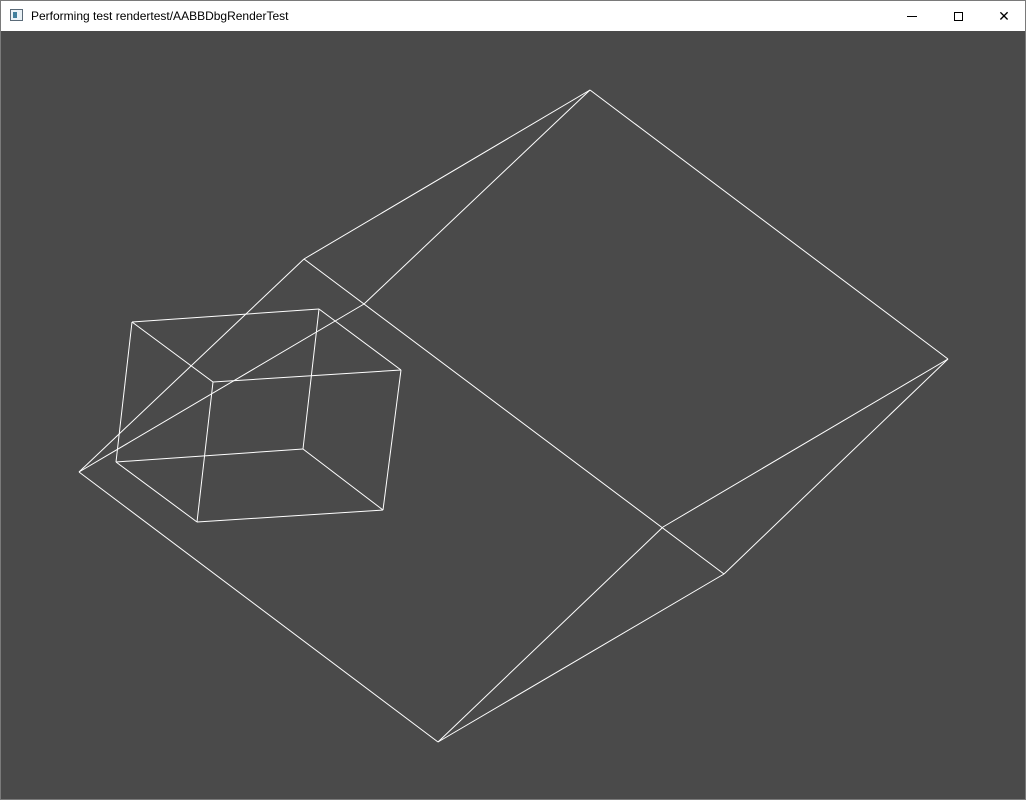 The image size is (1026, 800). What do you see at coordinates (16, 15) in the screenshot?
I see `app-icon` at bounding box center [16, 15].